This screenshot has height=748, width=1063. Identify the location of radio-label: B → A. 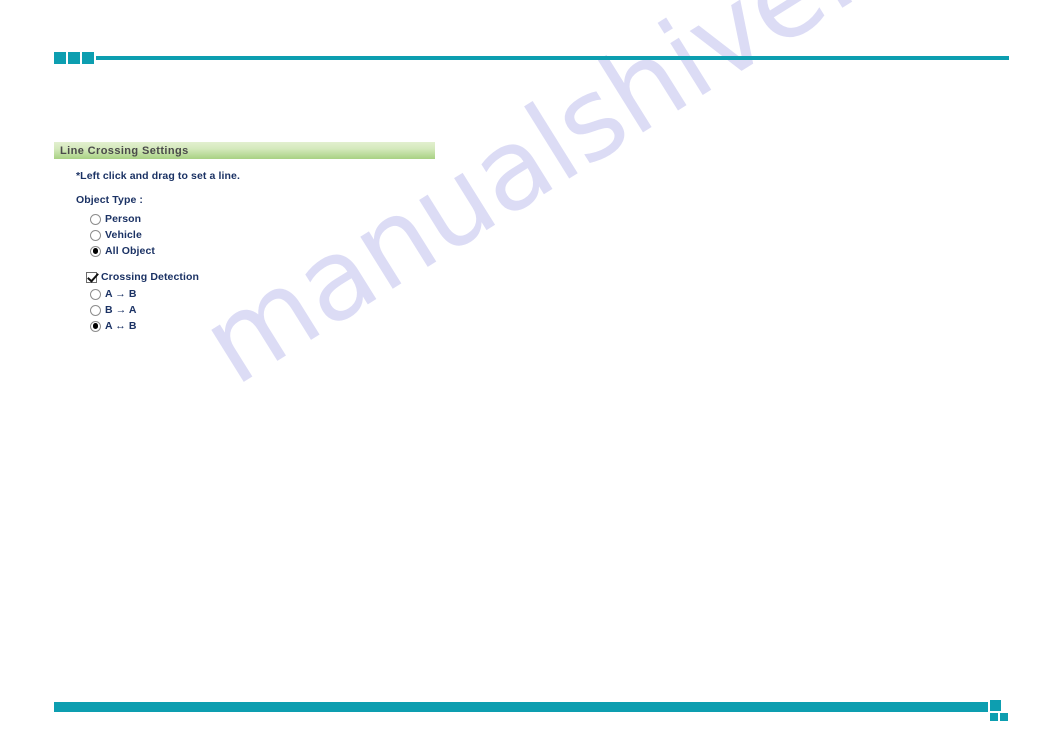
(121, 310).